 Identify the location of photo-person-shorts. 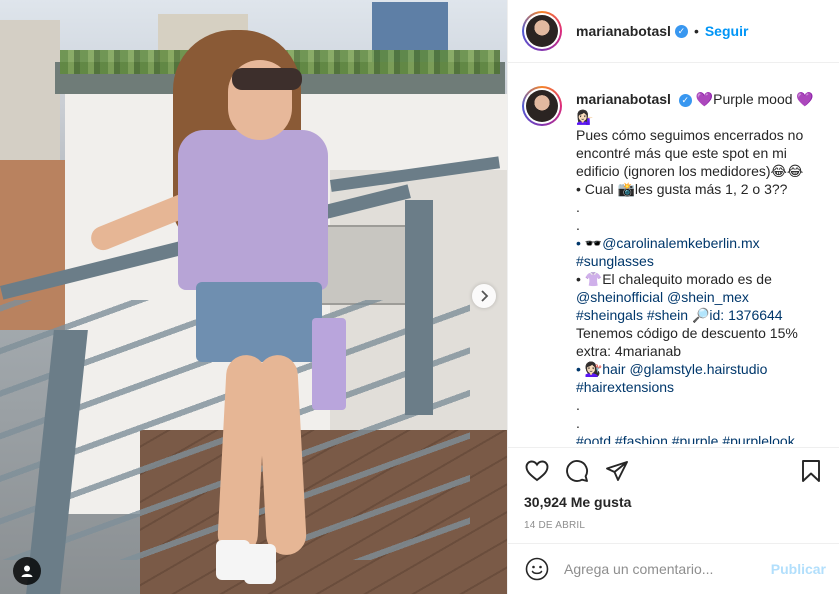
(259, 322).